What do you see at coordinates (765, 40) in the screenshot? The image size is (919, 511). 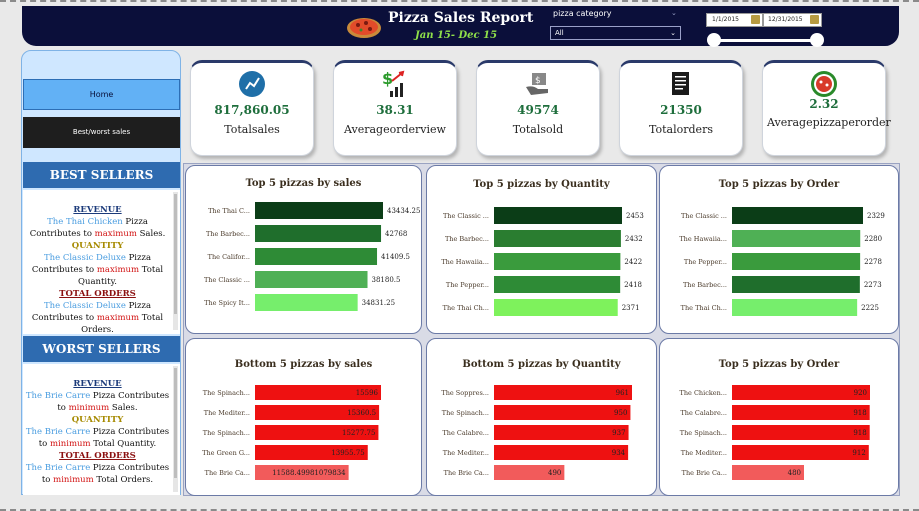 I see `date-range-slider-track` at bounding box center [765, 40].